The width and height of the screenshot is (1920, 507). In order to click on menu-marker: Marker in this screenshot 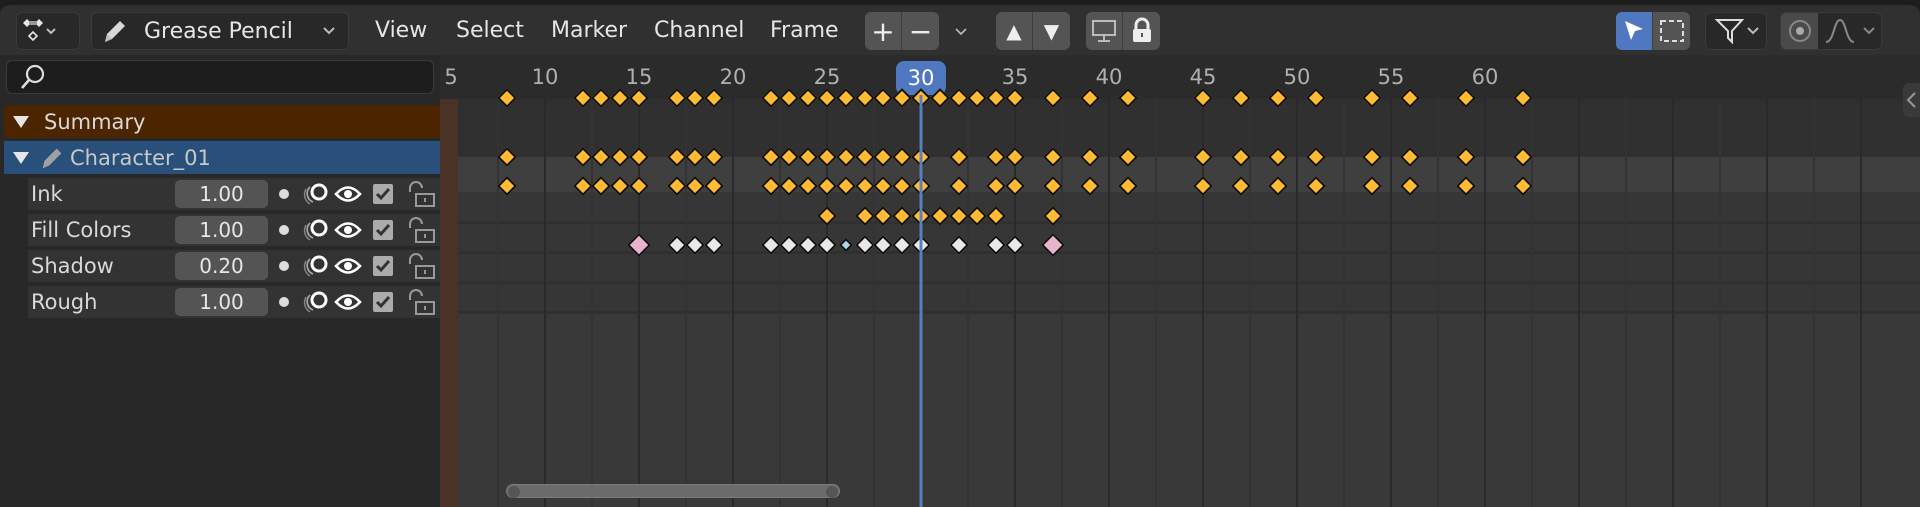, I will do `click(589, 30)`.